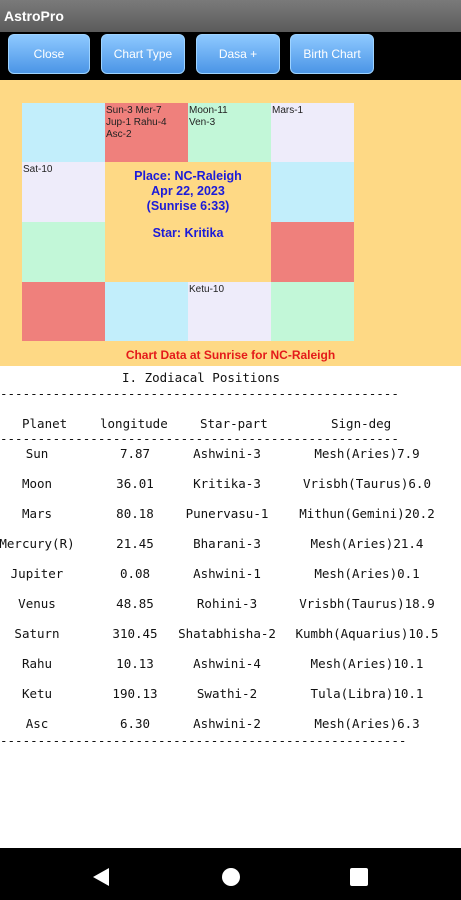 The image size is (461, 900). Describe the element at coordinates (136, 122) in the screenshot. I see `house-aries-planets: Sun-3 Mer-7 Jup-1 Rahu-4 Asc-2` at that location.